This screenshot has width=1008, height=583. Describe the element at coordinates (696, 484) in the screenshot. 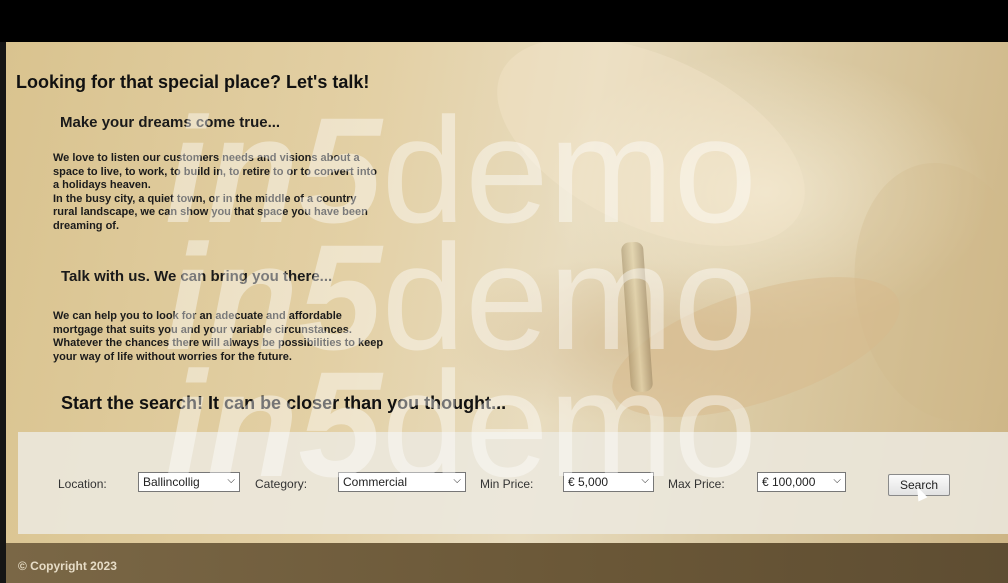

I see `max-price-label: Max Price:` at that location.